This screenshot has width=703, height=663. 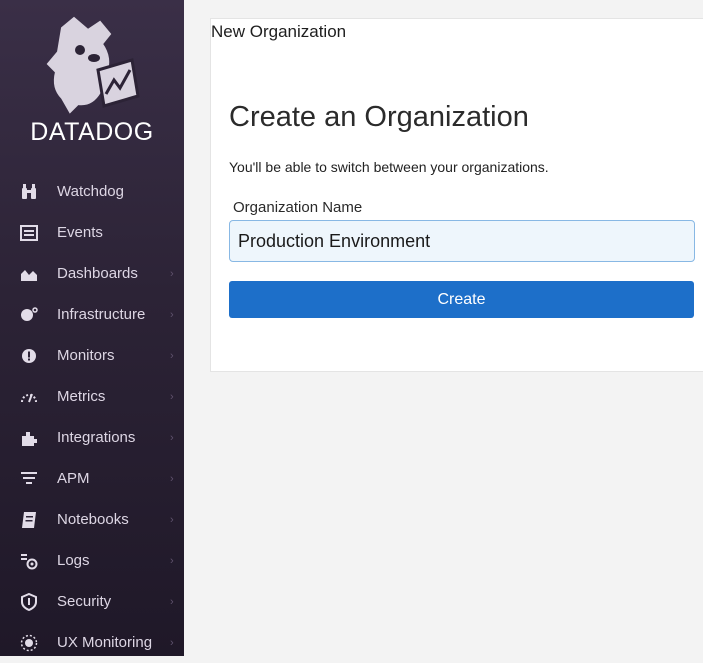 I want to click on page-title: Create an Organization, so click(x=379, y=117).